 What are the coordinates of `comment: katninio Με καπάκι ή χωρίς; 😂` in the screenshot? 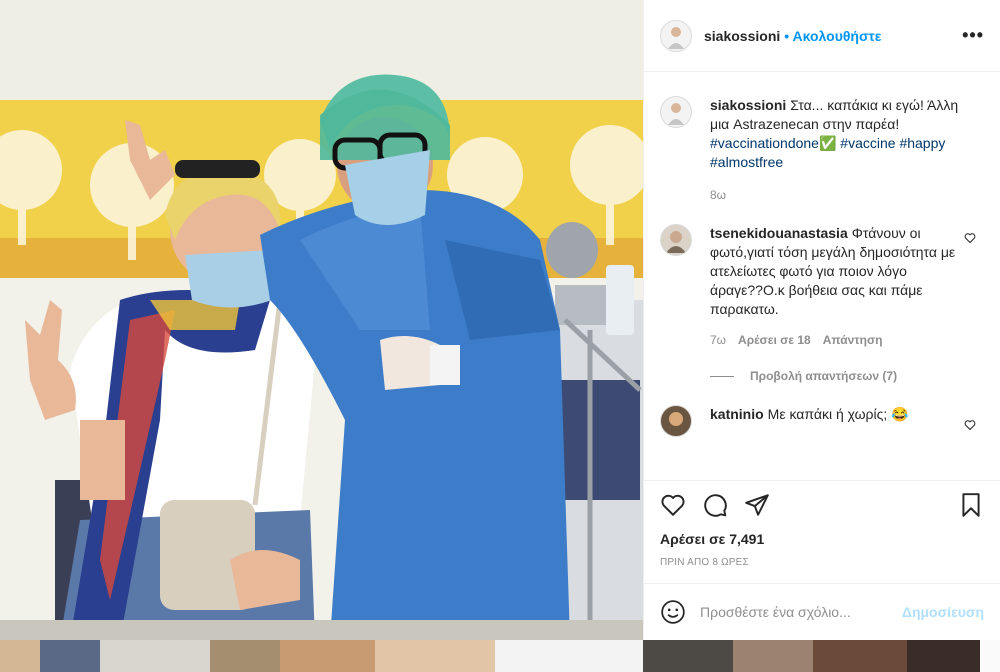 It's located at (822, 421).